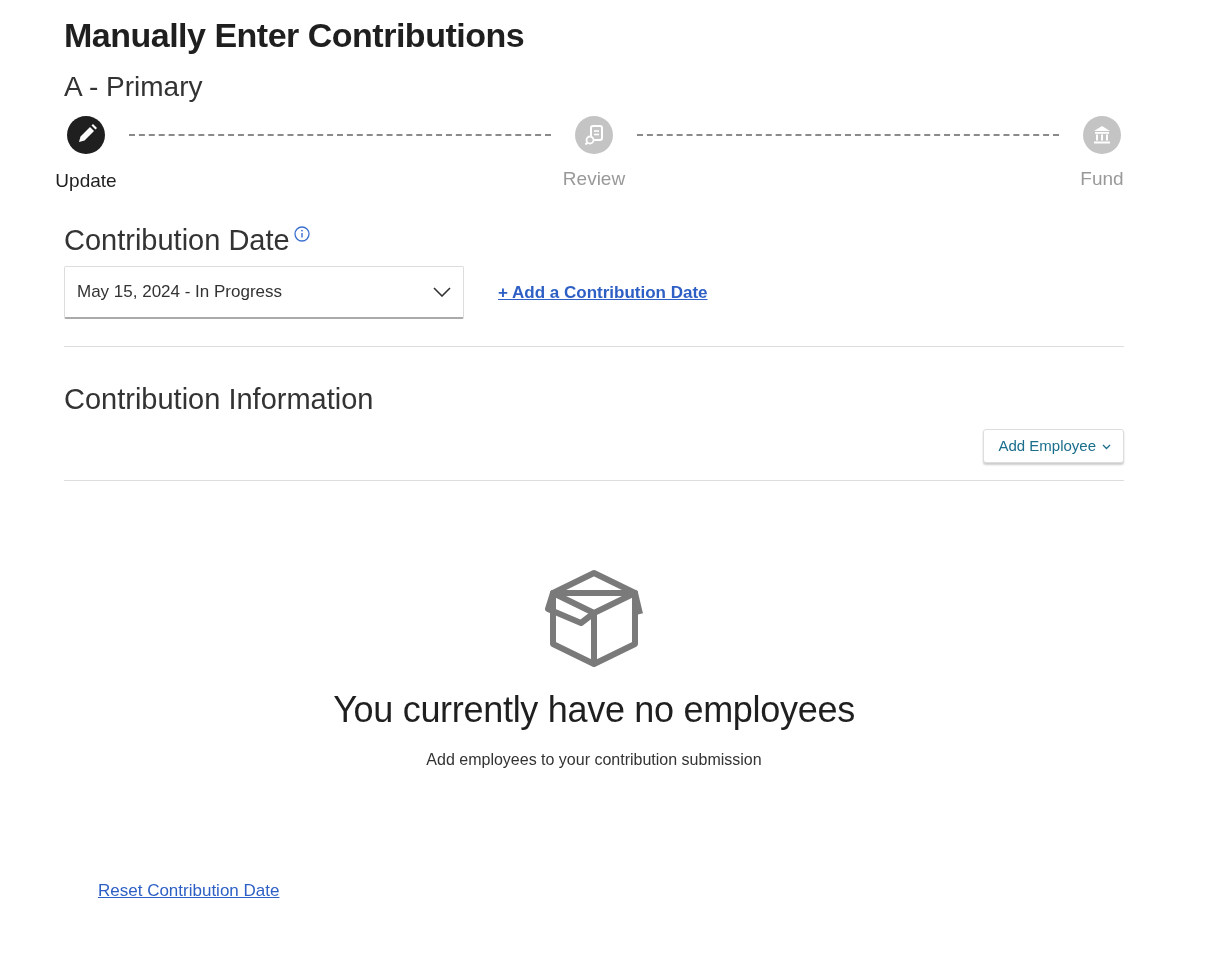 The image size is (1225, 961). Describe the element at coordinates (189, 891) in the screenshot. I see `reset-date-link: Reset Contribution Date` at that location.